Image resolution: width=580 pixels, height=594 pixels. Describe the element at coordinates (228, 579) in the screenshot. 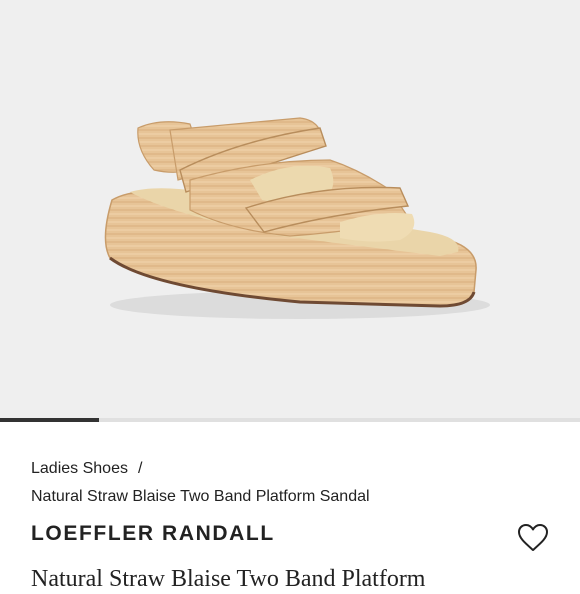

I see `product-title: Natural Straw Blaise Two Band Platform` at that location.